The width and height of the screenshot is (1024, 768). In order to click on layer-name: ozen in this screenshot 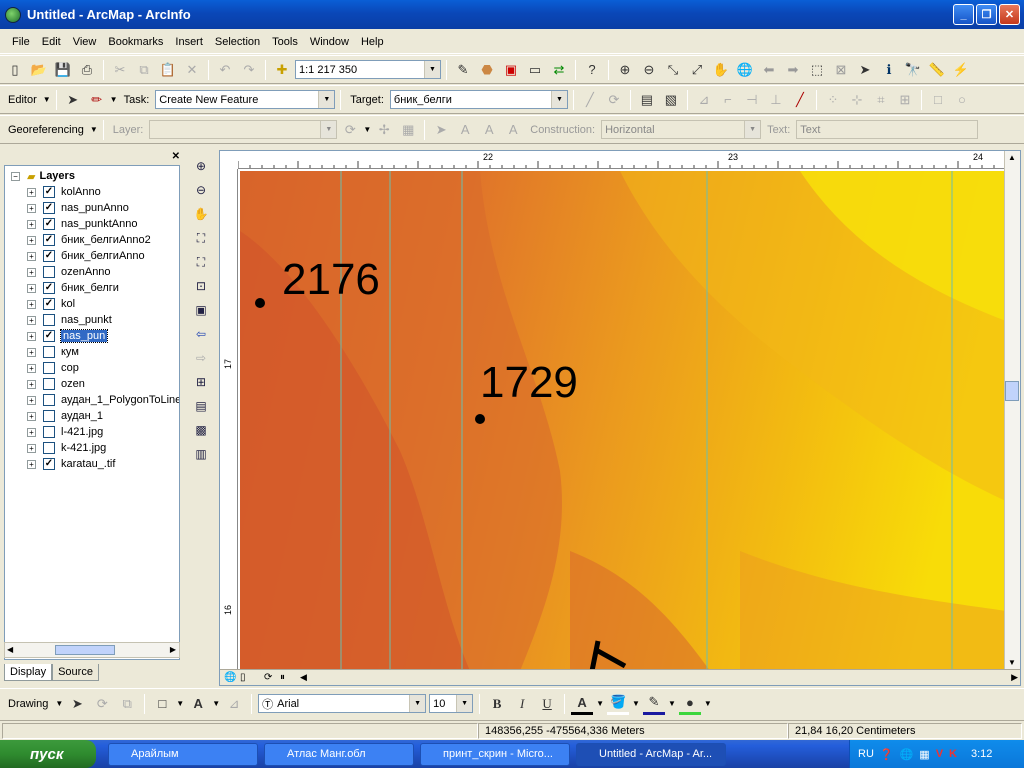, I will do `click(73, 384)`.